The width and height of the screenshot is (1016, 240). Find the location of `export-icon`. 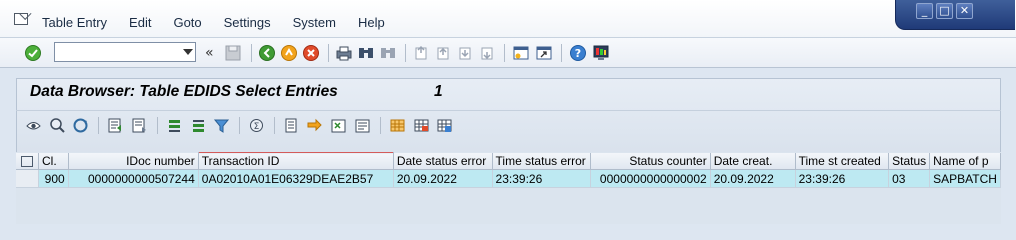

export-icon is located at coordinates (314, 125).